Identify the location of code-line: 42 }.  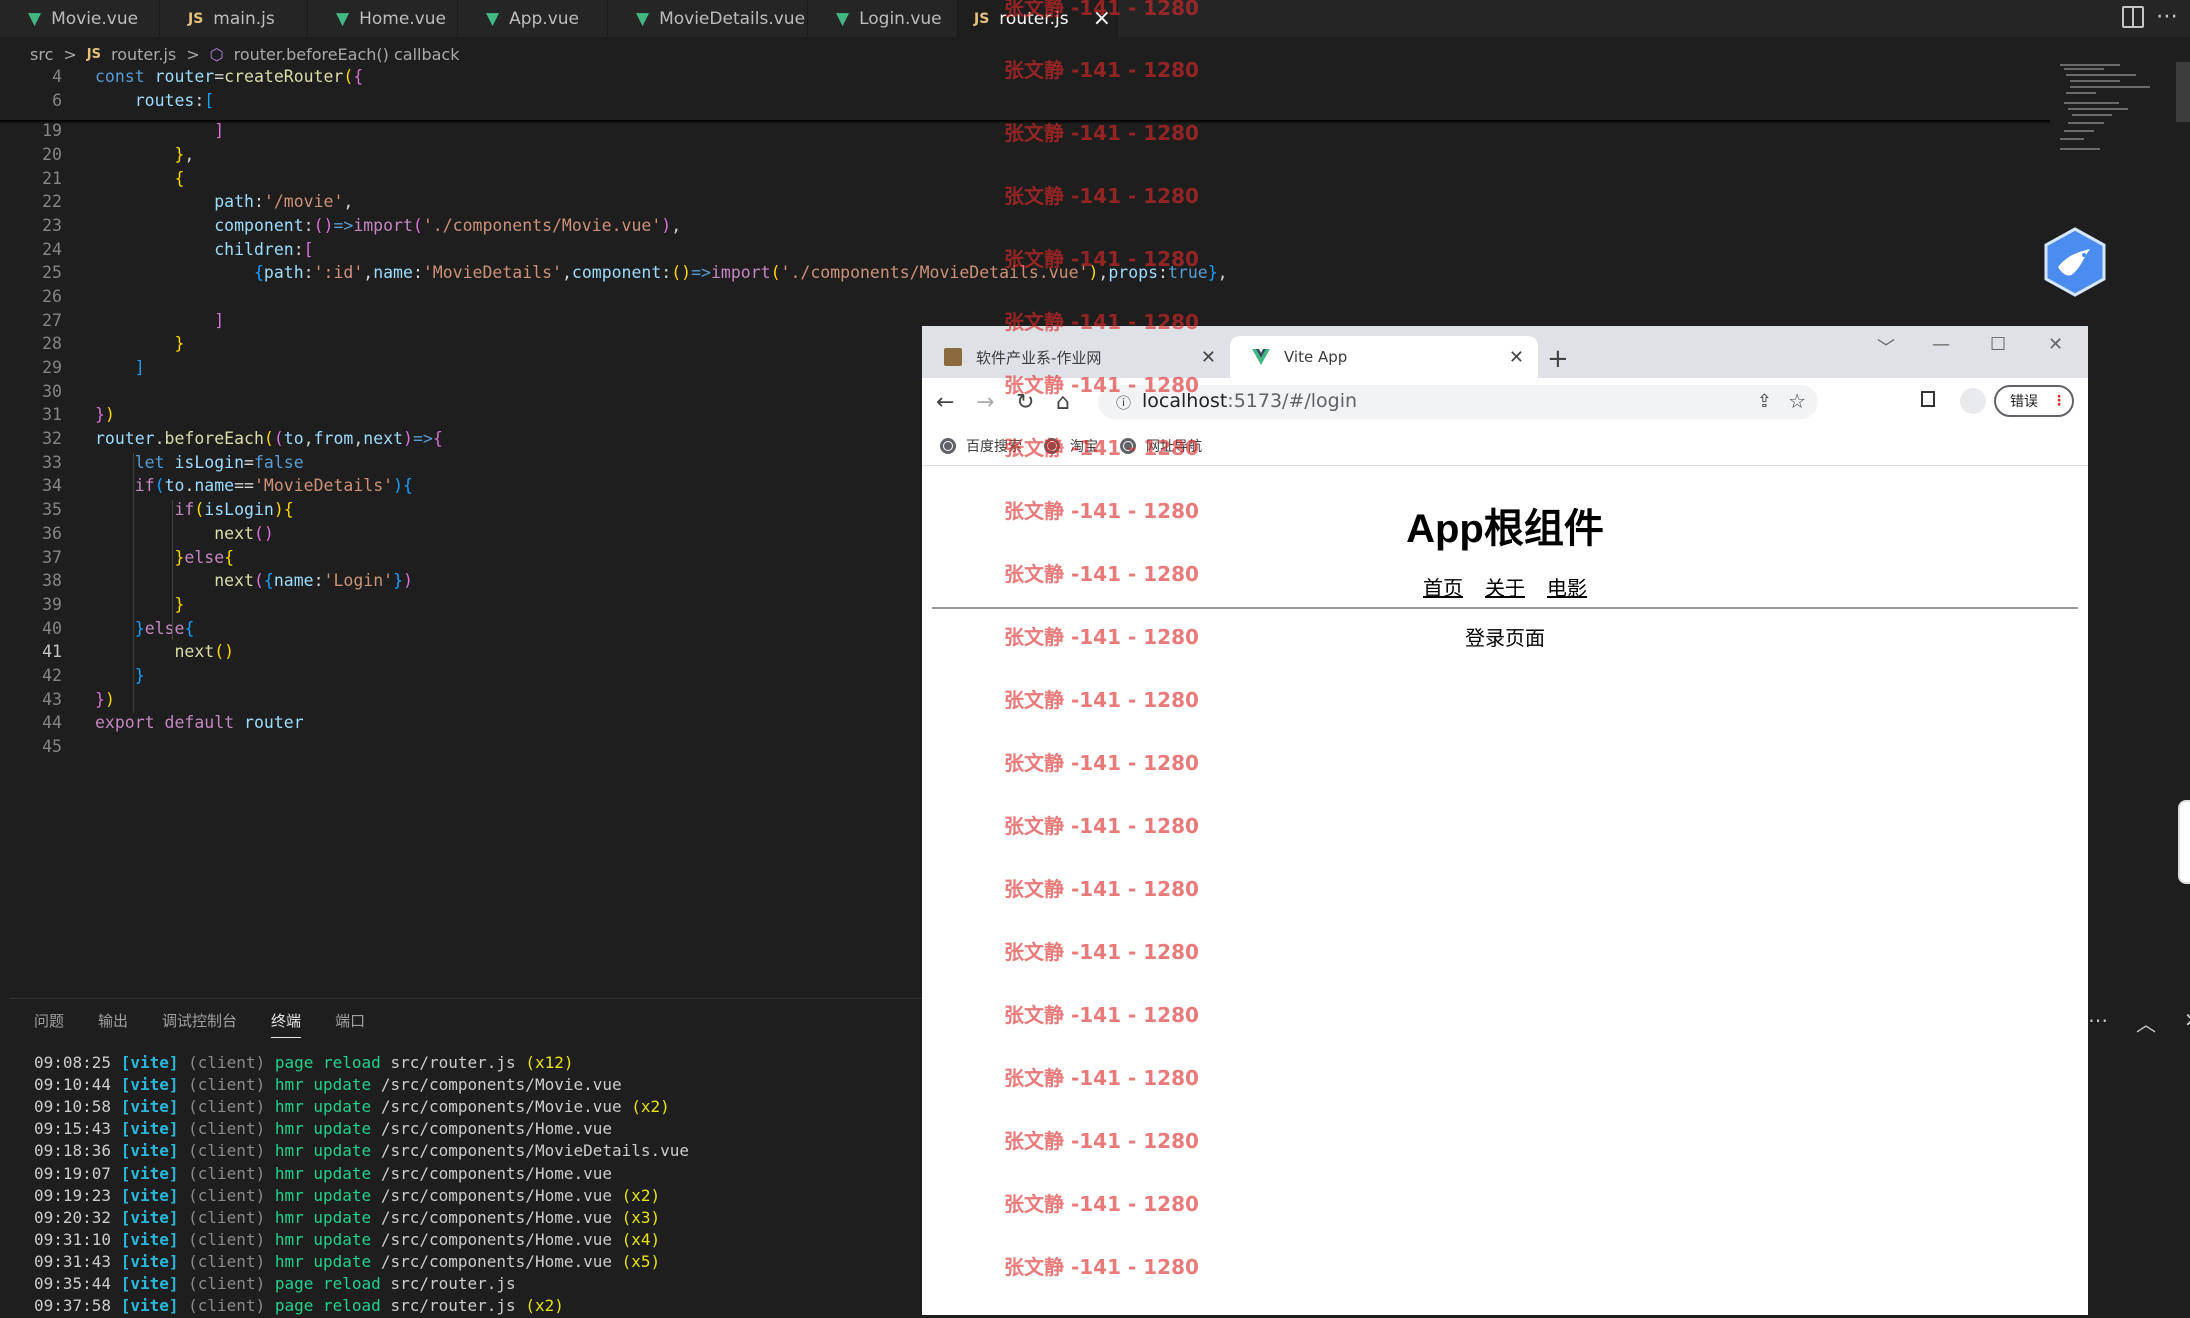
(93, 675).